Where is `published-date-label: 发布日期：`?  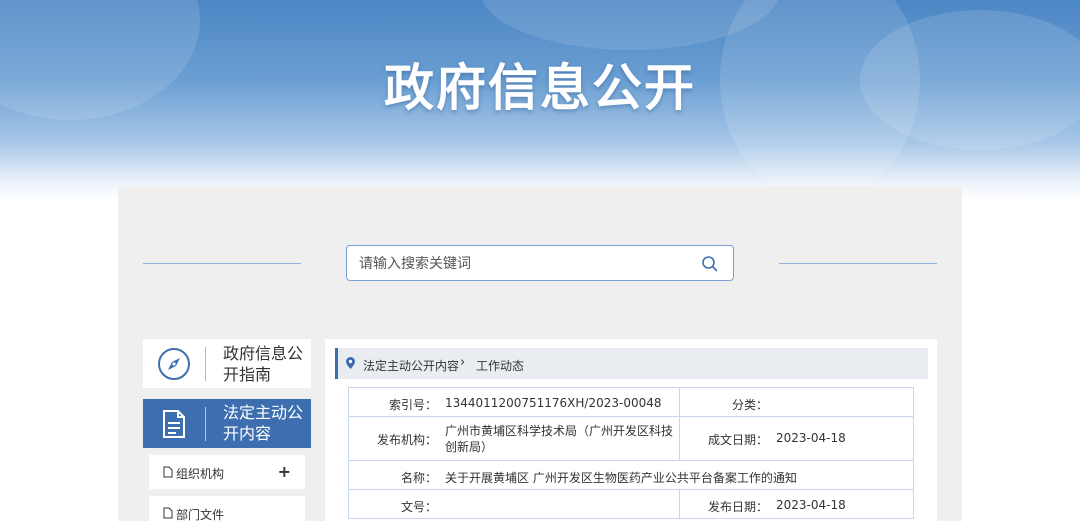
published-date-label: 发布日期： is located at coordinates (737, 507).